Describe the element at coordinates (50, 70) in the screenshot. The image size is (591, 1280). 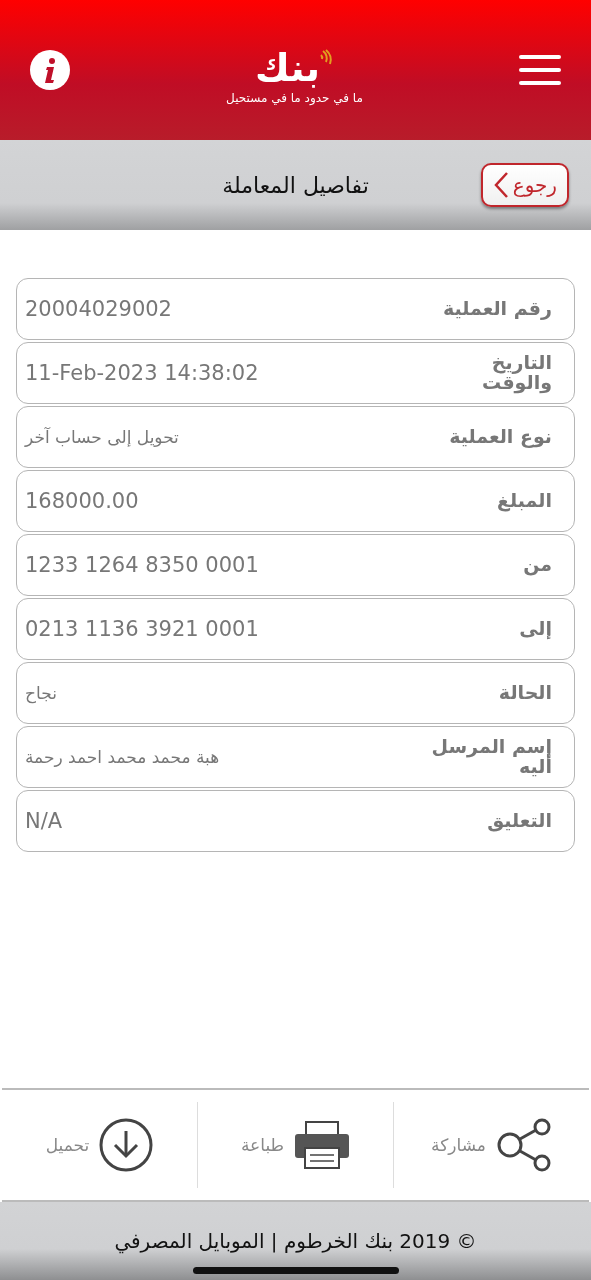
I see `info-icon` at that location.